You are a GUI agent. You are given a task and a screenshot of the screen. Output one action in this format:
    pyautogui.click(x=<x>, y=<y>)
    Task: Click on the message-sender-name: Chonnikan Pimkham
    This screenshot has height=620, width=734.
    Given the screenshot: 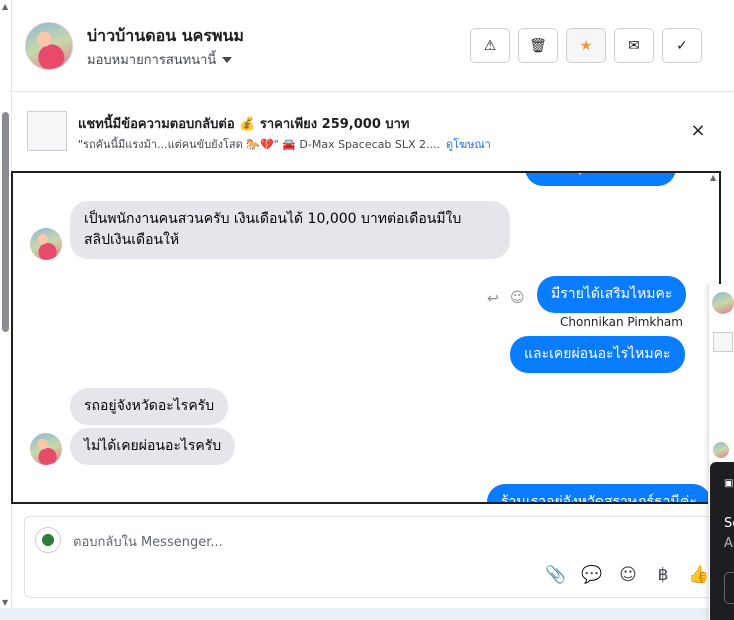 What is the action you would take?
    pyautogui.click(x=621, y=322)
    